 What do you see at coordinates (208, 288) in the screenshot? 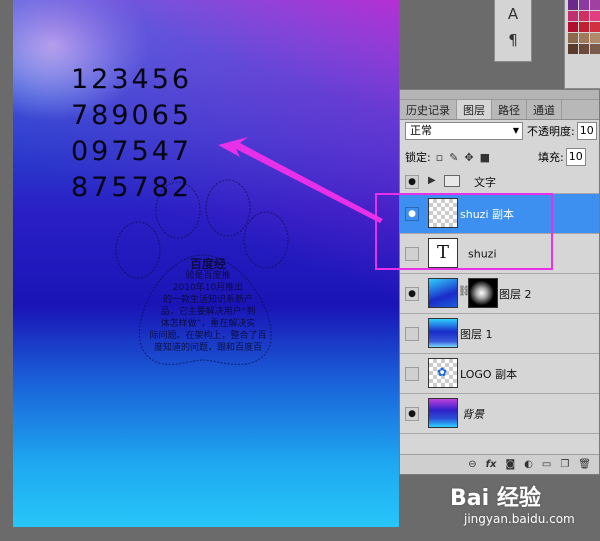
I see `paw-line: 2010年10月推出` at bounding box center [208, 288].